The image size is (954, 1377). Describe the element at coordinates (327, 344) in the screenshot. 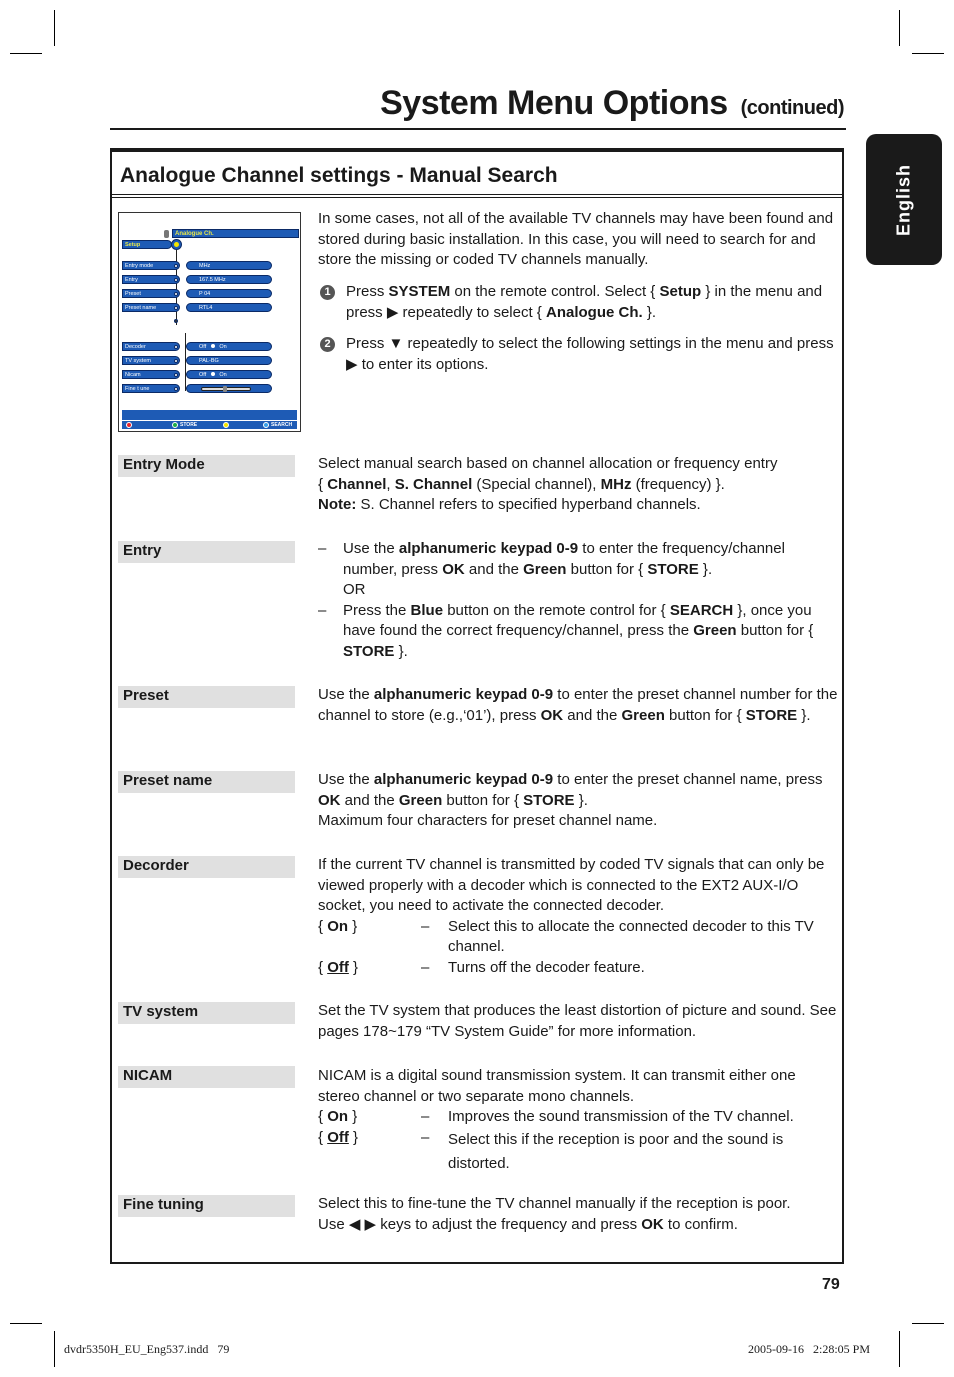

I see `step-number-icon: 2` at that location.